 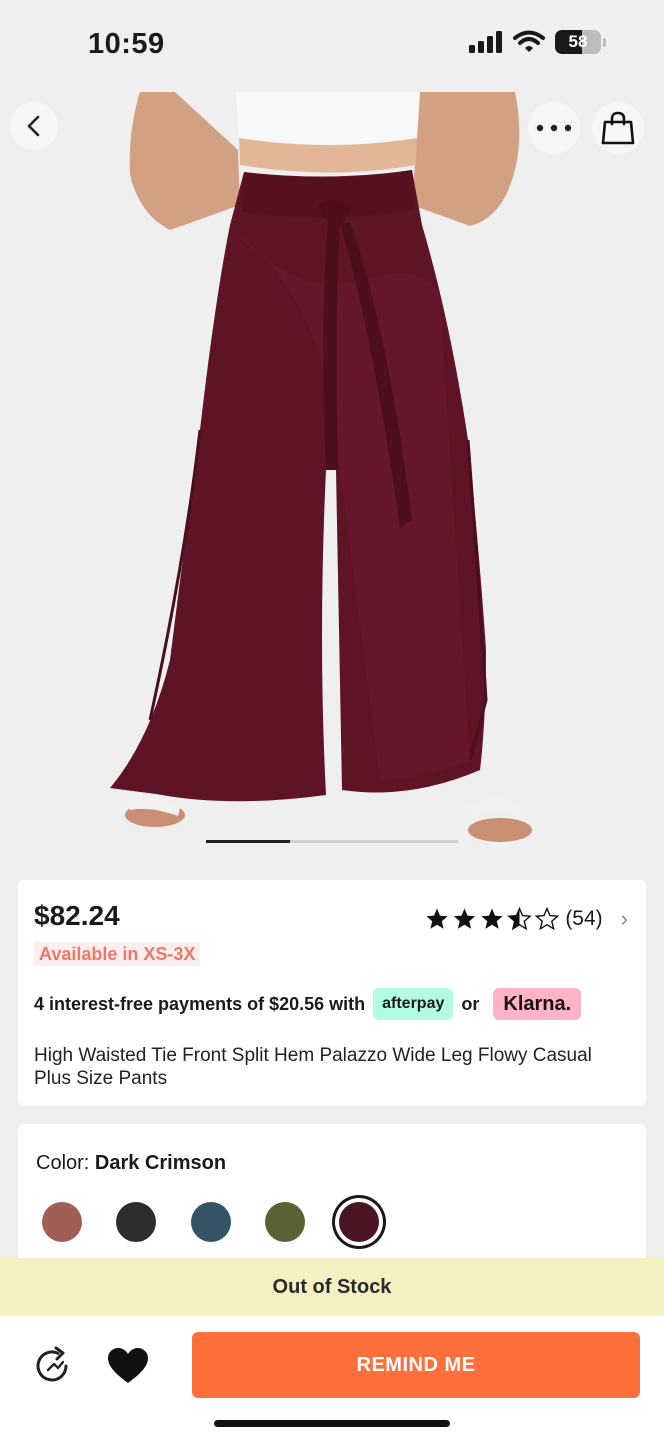 What do you see at coordinates (413, 1004) in the screenshot?
I see `afterpay-logo: afterpay` at bounding box center [413, 1004].